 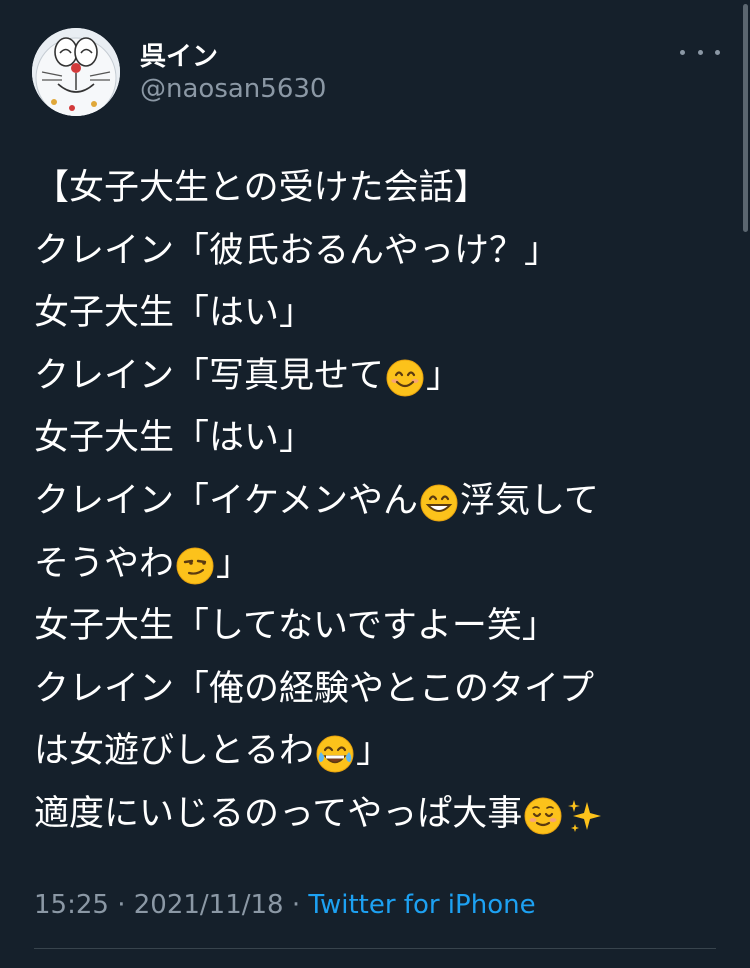 I want to click on tweet-text-line: クレイン「写真見せて」, so click(x=379, y=376).